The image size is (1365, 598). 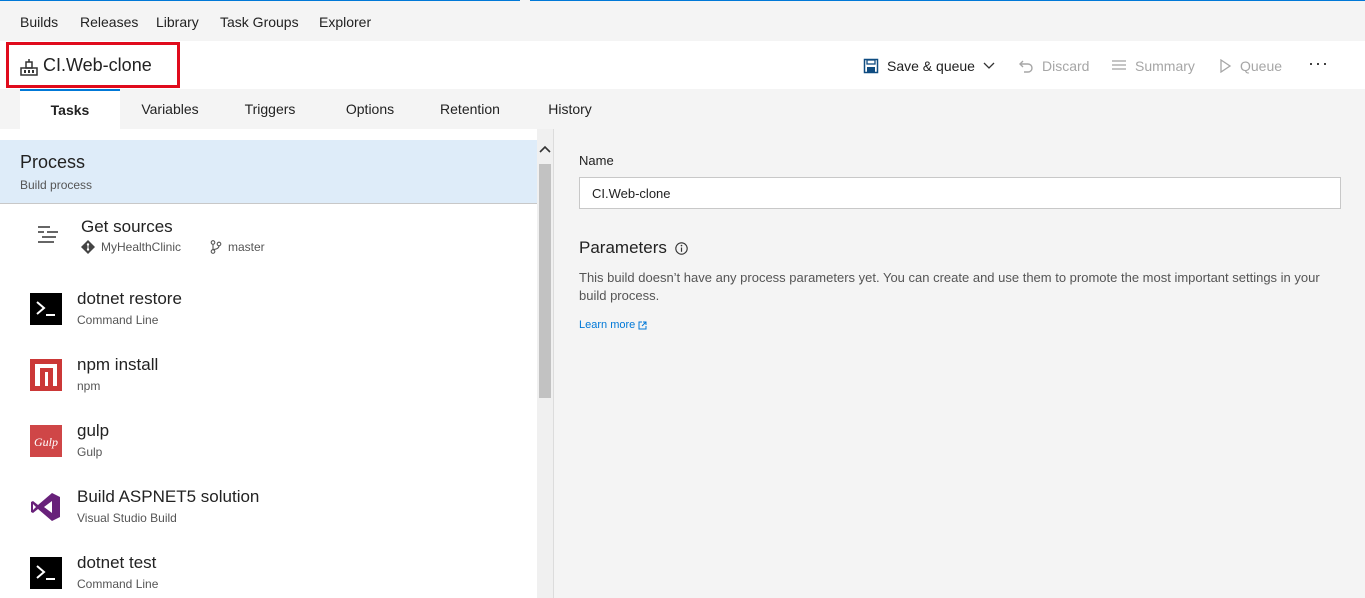 I want to click on tab-history: History, so click(x=570, y=109).